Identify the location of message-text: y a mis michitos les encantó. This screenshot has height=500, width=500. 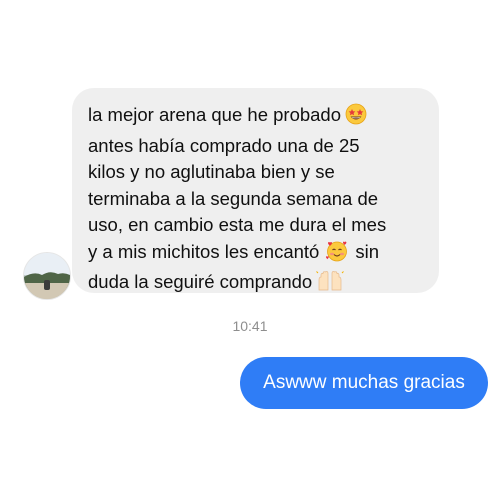
(204, 251).